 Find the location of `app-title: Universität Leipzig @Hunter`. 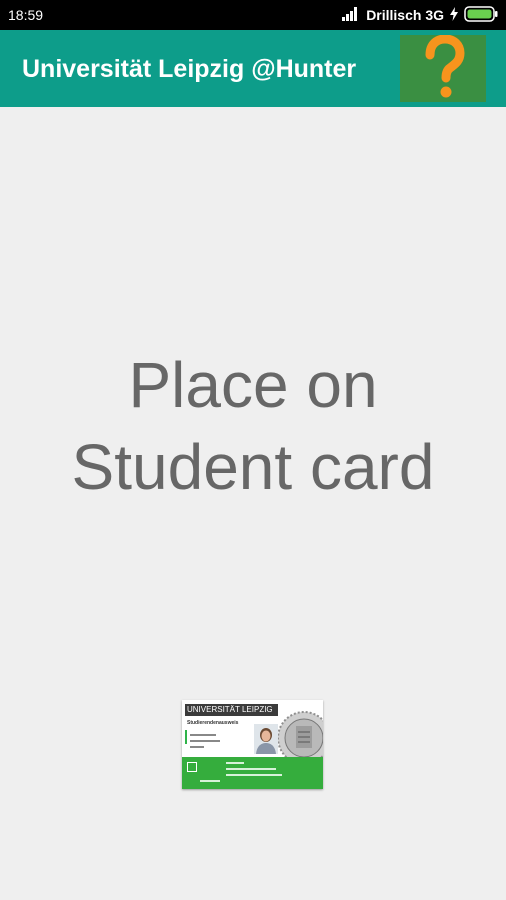

app-title: Universität Leipzig @Hunter is located at coordinates (189, 69).